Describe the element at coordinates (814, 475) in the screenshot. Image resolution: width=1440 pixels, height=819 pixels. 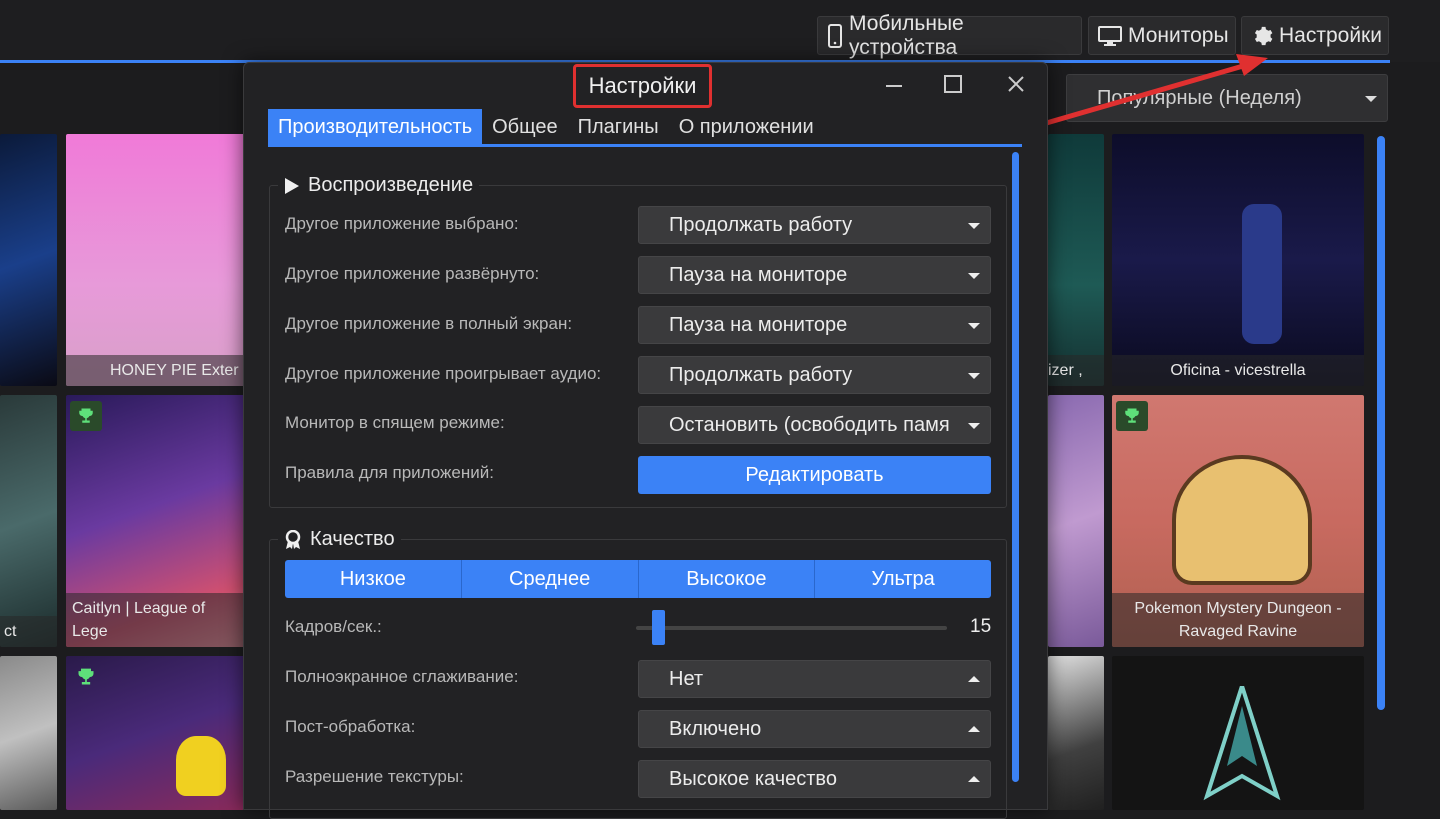
I see `edit-rules-button: Редактировать` at that location.